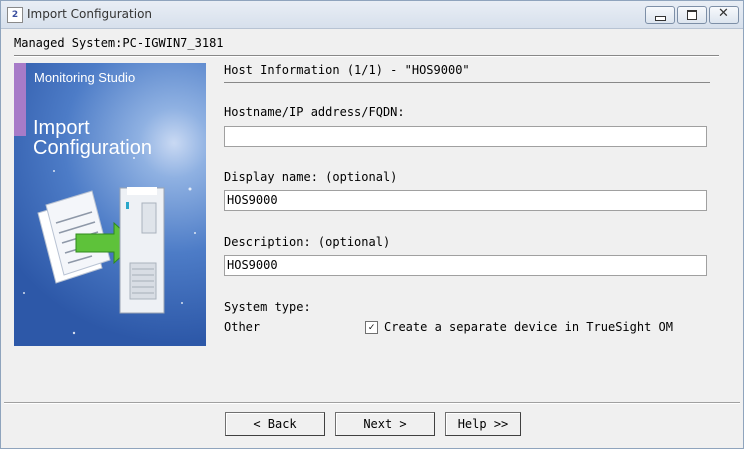  Describe the element at coordinates (242, 327) in the screenshot. I see `system-type-value: Other` at that location.